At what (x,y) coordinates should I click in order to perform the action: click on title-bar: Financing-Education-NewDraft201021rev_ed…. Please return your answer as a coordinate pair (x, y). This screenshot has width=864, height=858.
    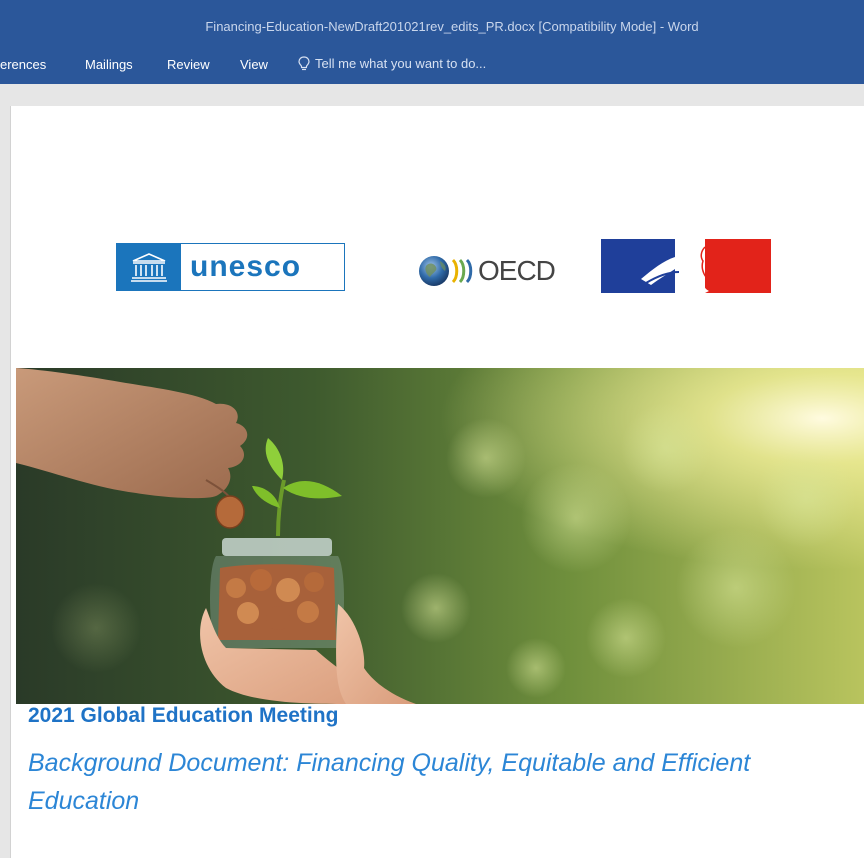
    Looking at the image, I should click on (432, 24).